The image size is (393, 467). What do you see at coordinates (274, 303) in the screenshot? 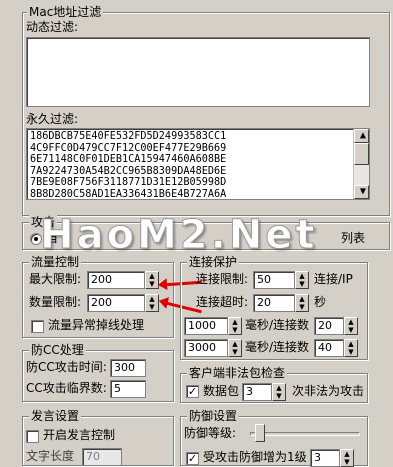
I see `conn-timeout-input: 20` at bounding box center [274, 303].